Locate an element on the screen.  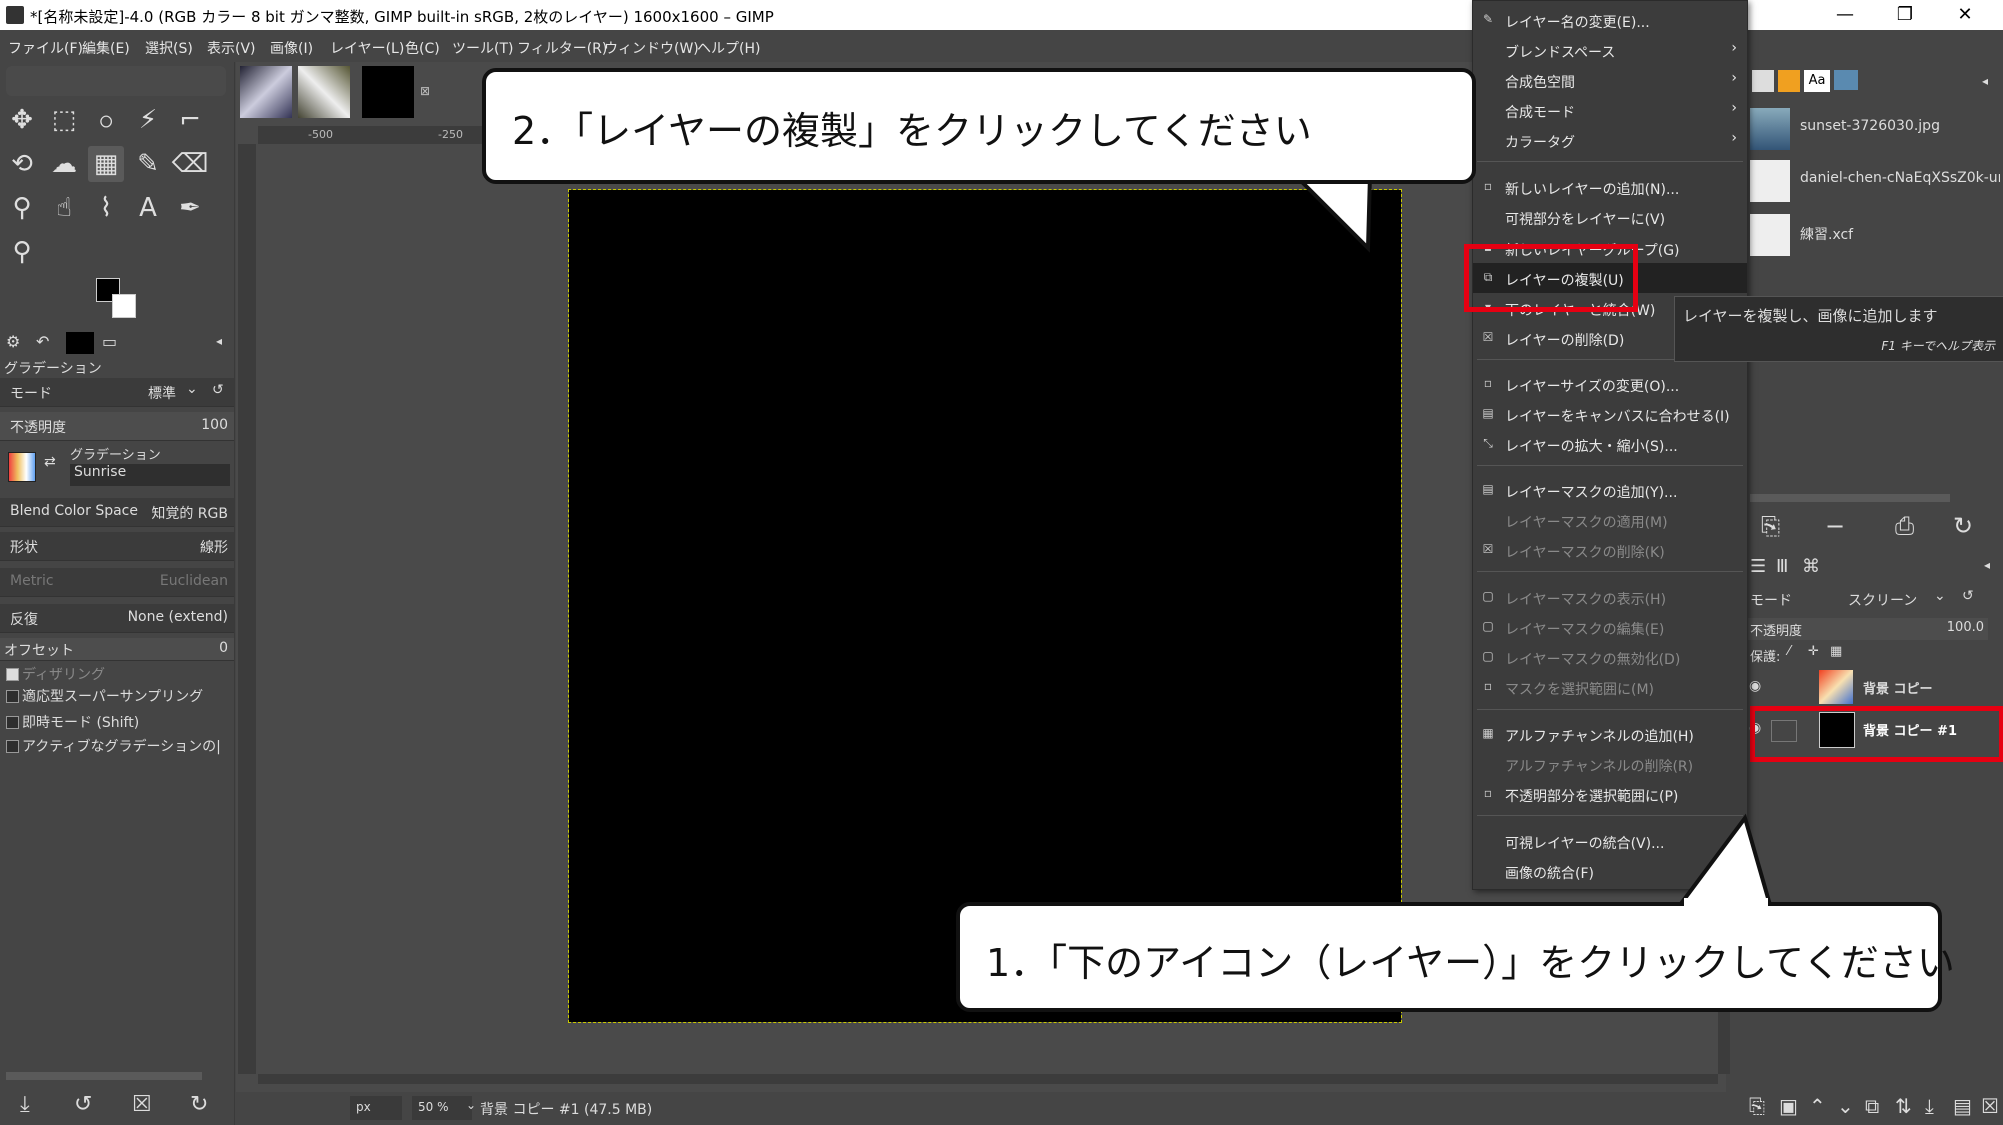
callout-1-pointer is located at coordinates (1724, 860).